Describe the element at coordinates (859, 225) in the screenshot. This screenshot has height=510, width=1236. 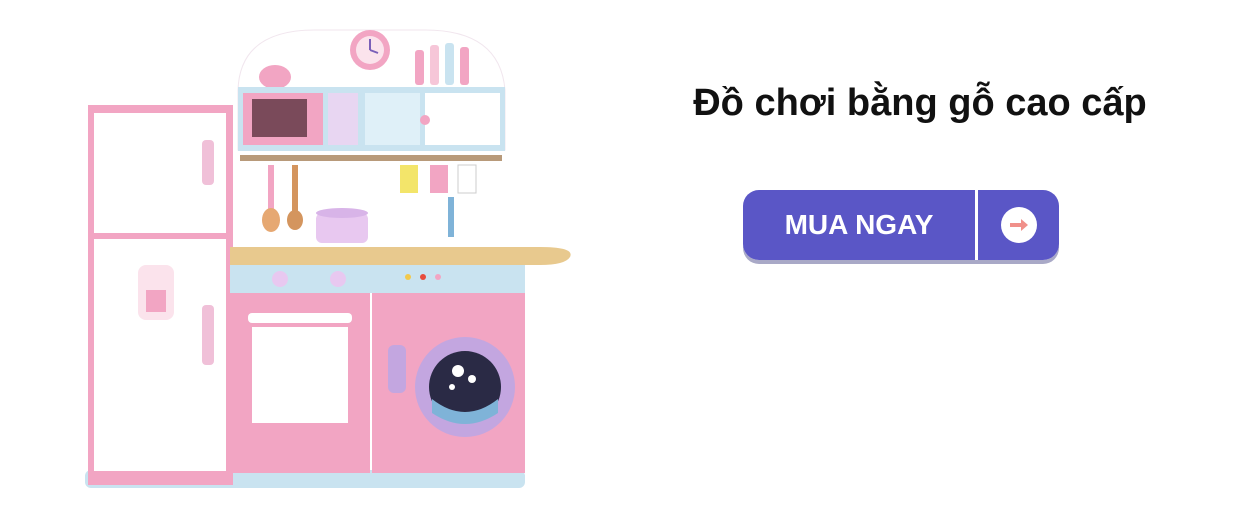
I see `buy-now-label: MUA NGAY` at that location.